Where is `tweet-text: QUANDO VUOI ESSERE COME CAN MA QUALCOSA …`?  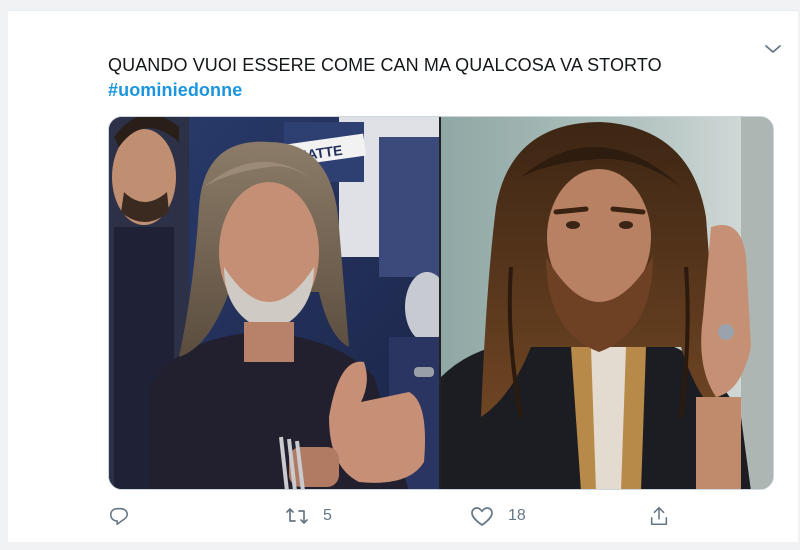
tweet-text: QUANDO VUOI ESSERE COME CAN MA QUALCOSA … is located at coordinates (428, 78).